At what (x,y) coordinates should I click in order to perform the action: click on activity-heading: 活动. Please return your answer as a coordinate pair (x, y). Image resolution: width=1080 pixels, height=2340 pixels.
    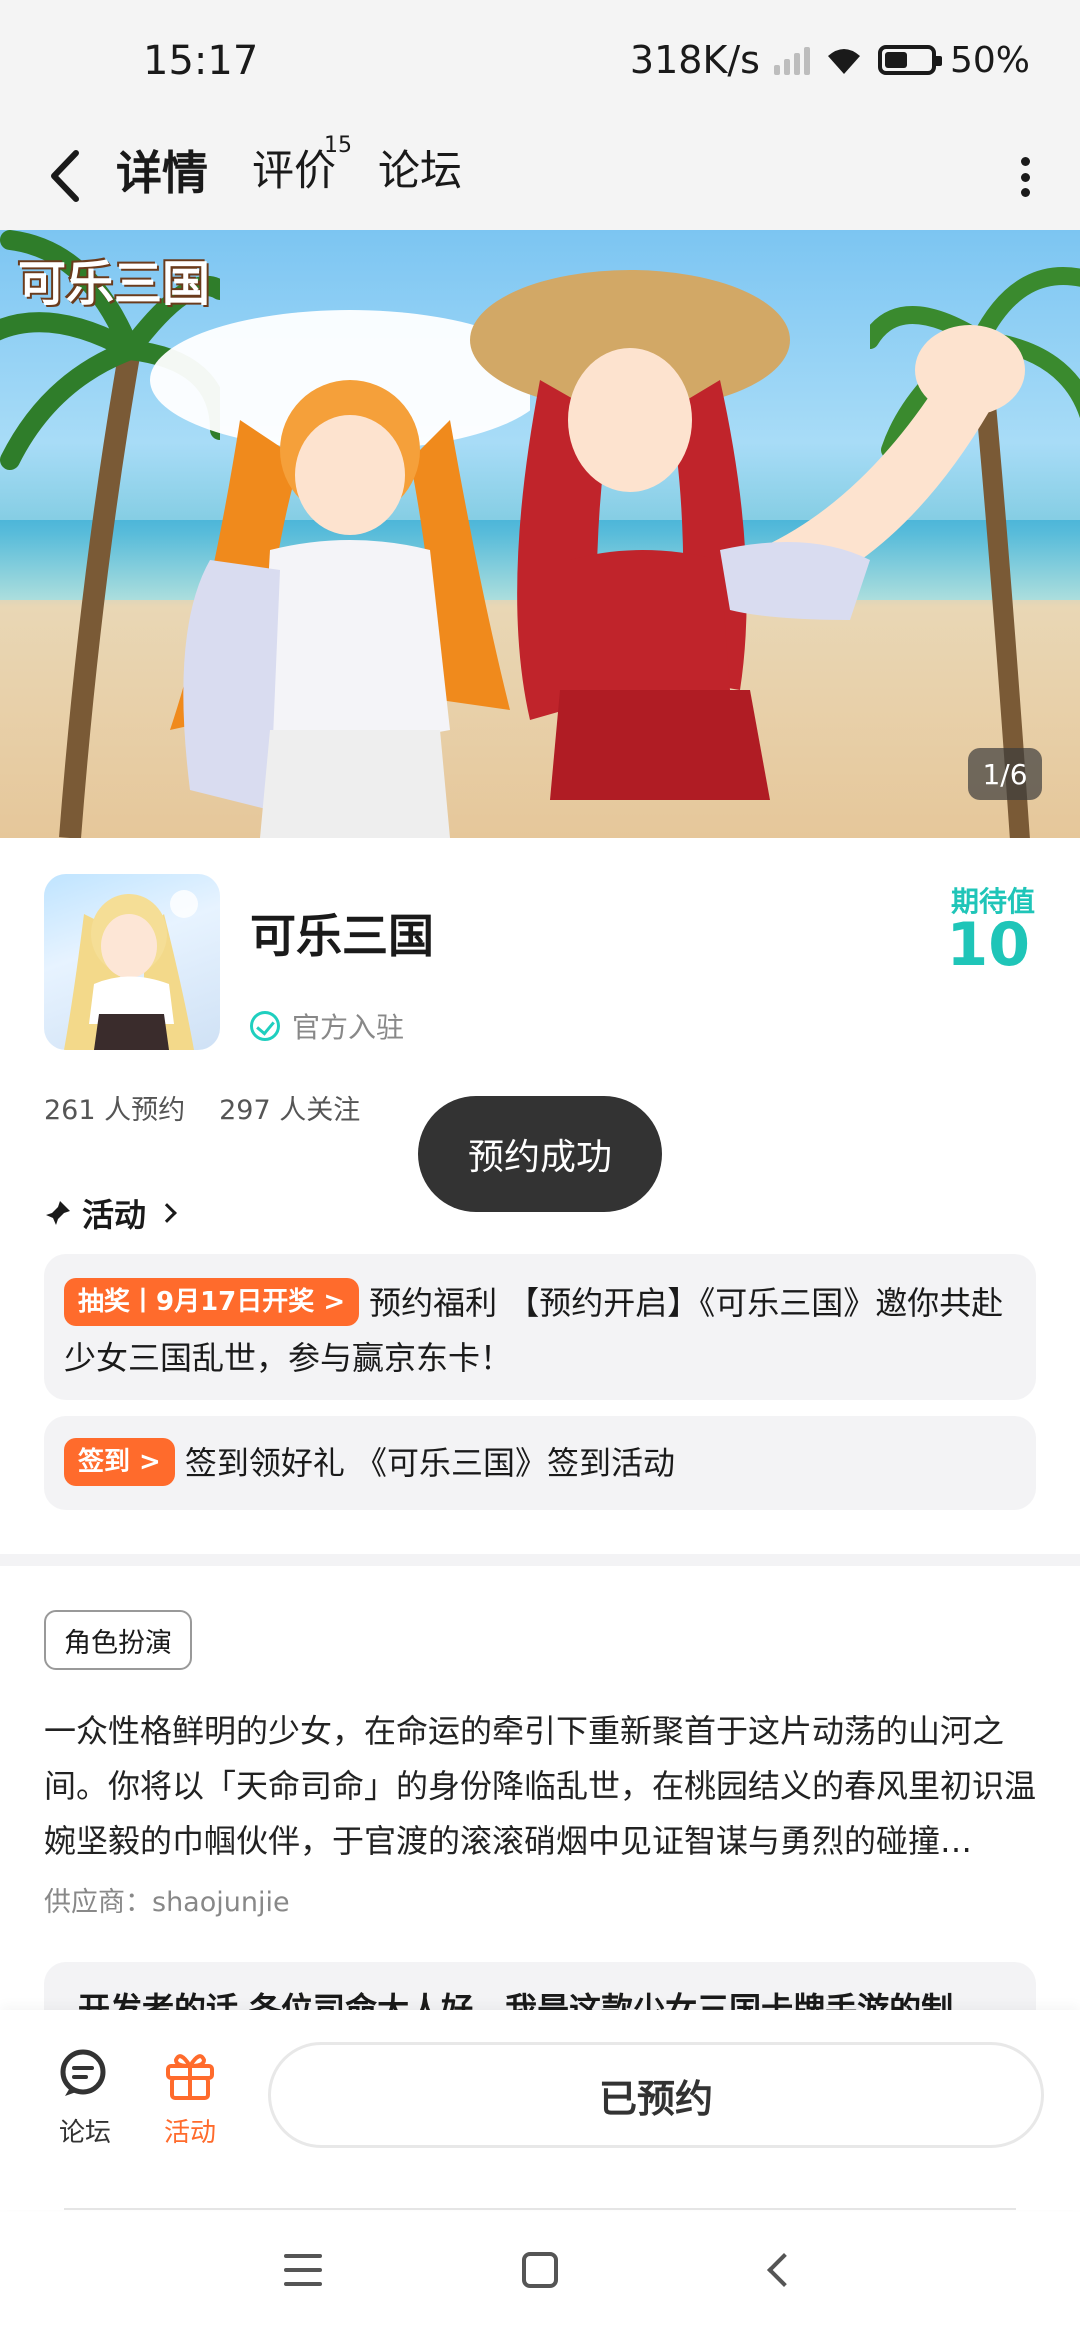
    Looking at the image, I should click on (114, 1215).